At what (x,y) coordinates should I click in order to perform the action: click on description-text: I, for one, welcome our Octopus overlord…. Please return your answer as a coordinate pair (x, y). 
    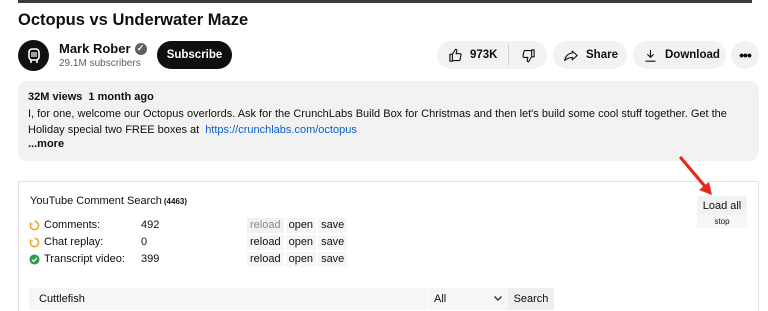
    Looking at the image, I should click on (389, 122).